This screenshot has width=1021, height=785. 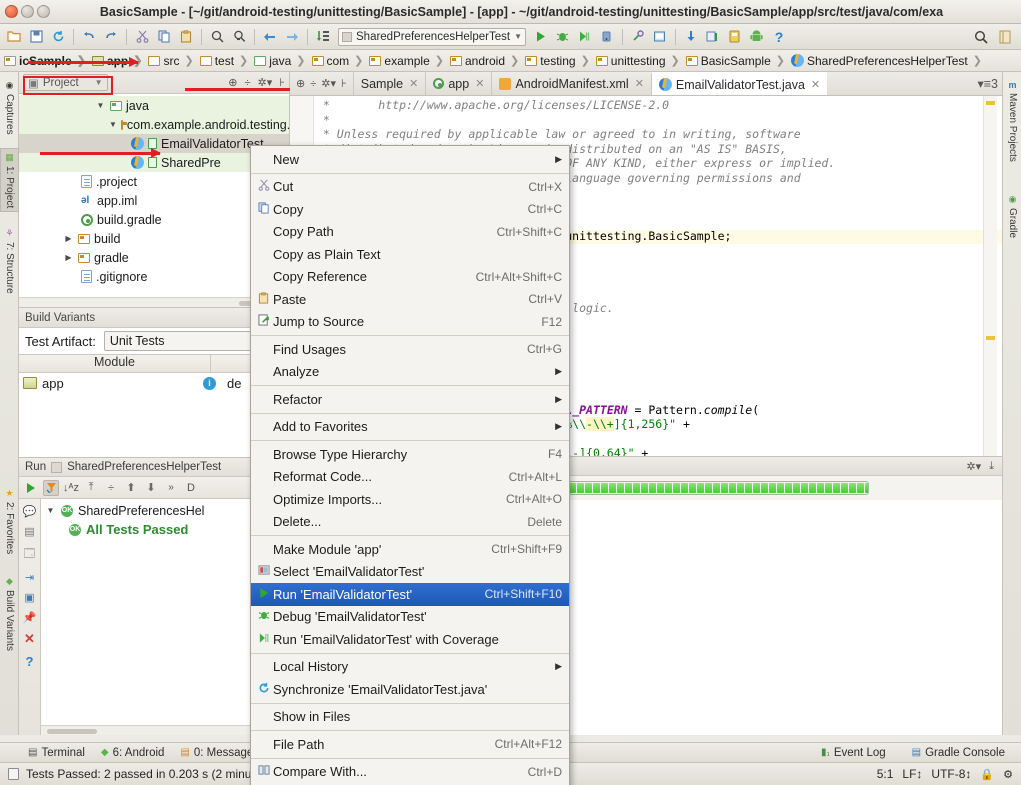 I want to click on search-everywhere-icon, so click(x=981, y=37).